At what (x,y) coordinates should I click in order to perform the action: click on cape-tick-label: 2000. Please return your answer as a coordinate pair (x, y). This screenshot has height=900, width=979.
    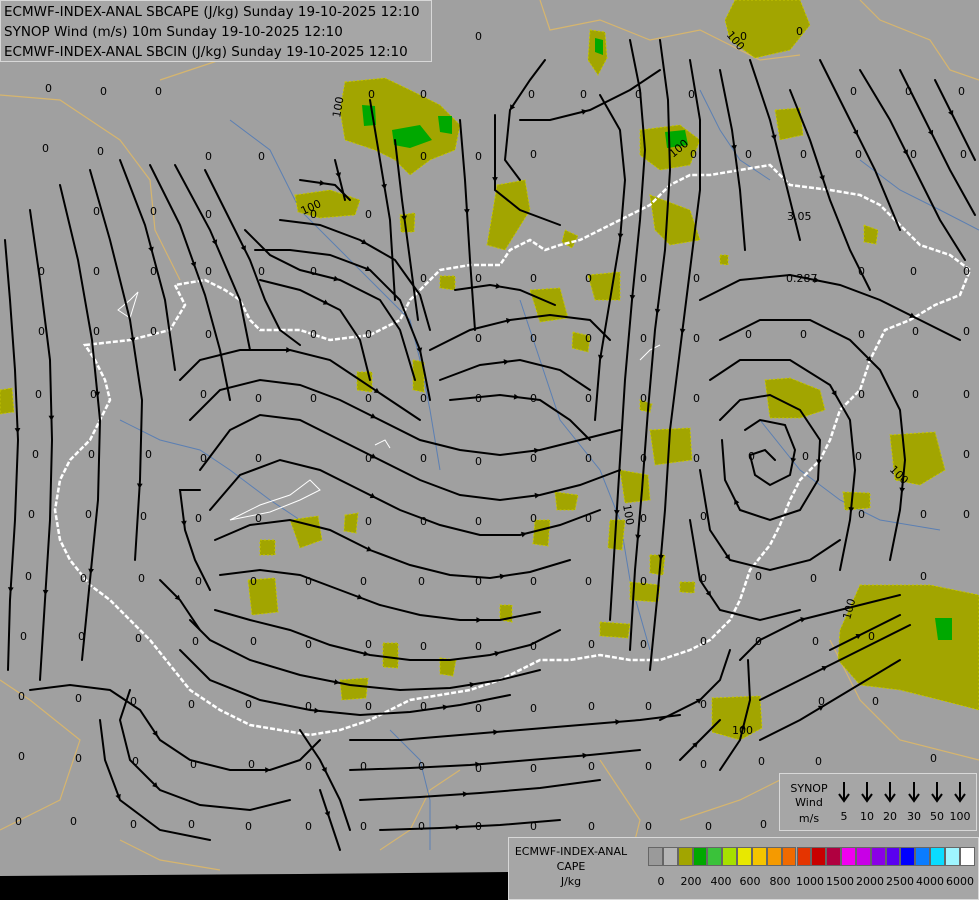
    Looking at the image, I should click on (870, 881).